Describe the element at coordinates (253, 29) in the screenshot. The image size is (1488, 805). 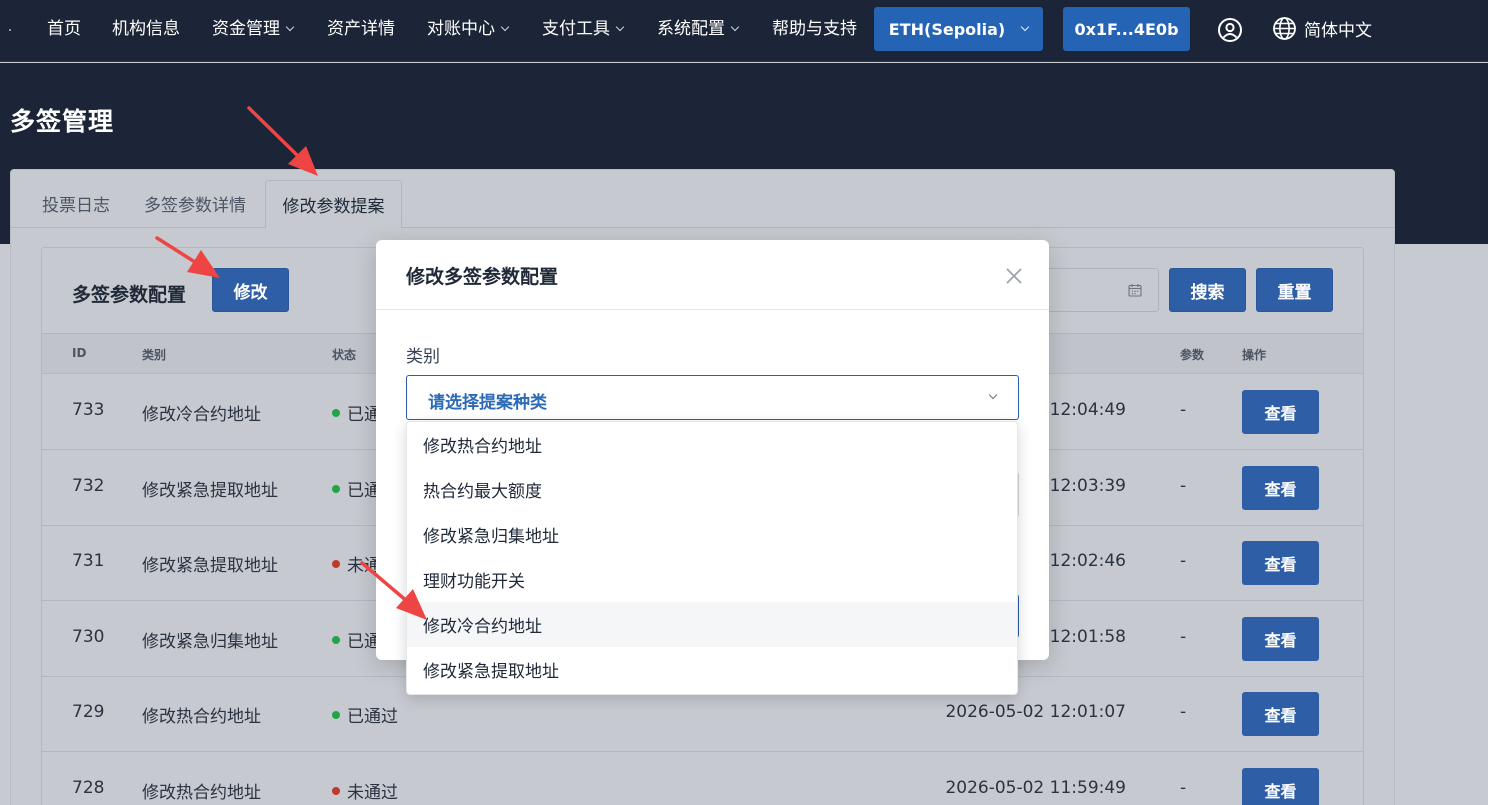
I see `nav-item-fund-management: 资金管理` at that location.